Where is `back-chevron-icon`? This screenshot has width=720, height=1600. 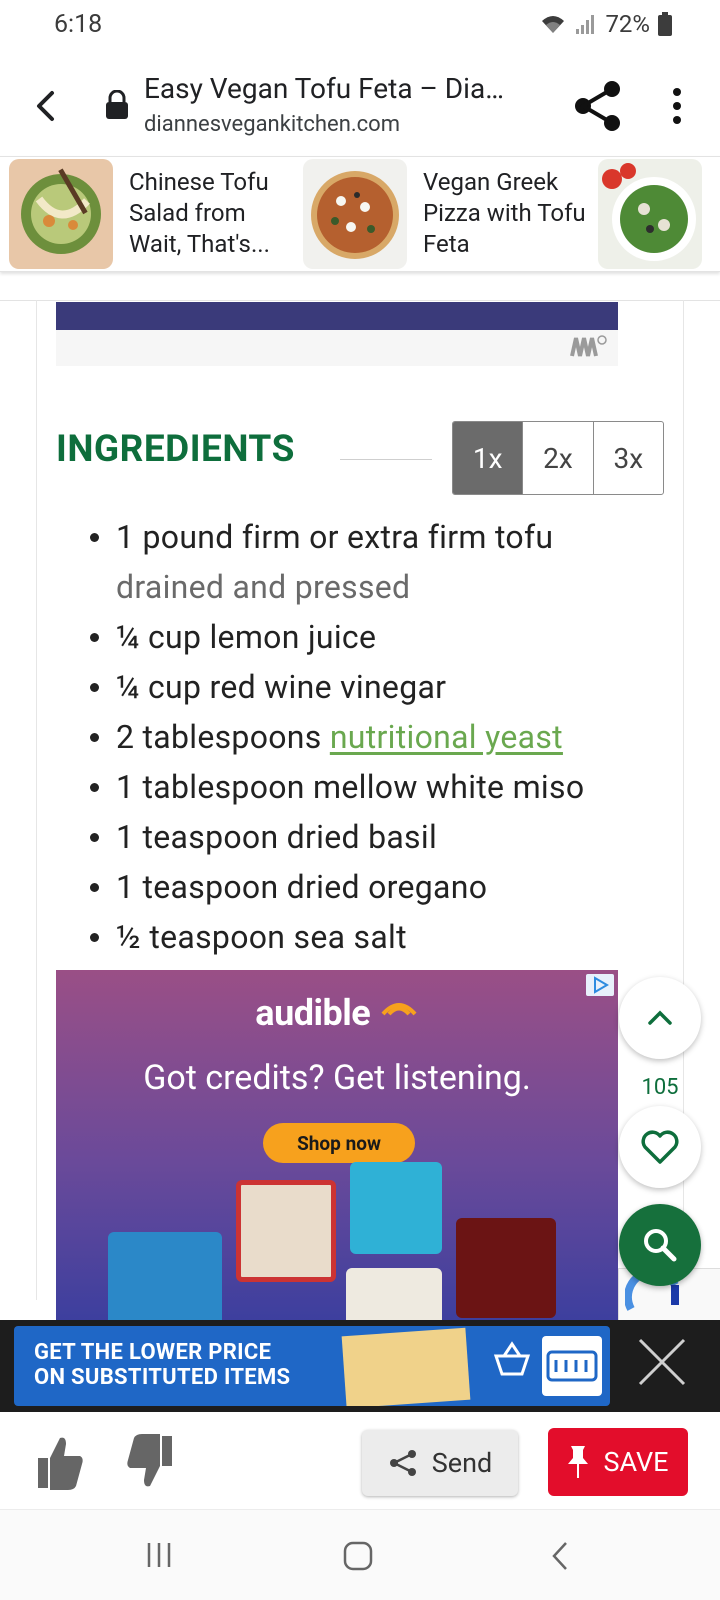
back-chevron-icon is located at coordinates (559, 1556).